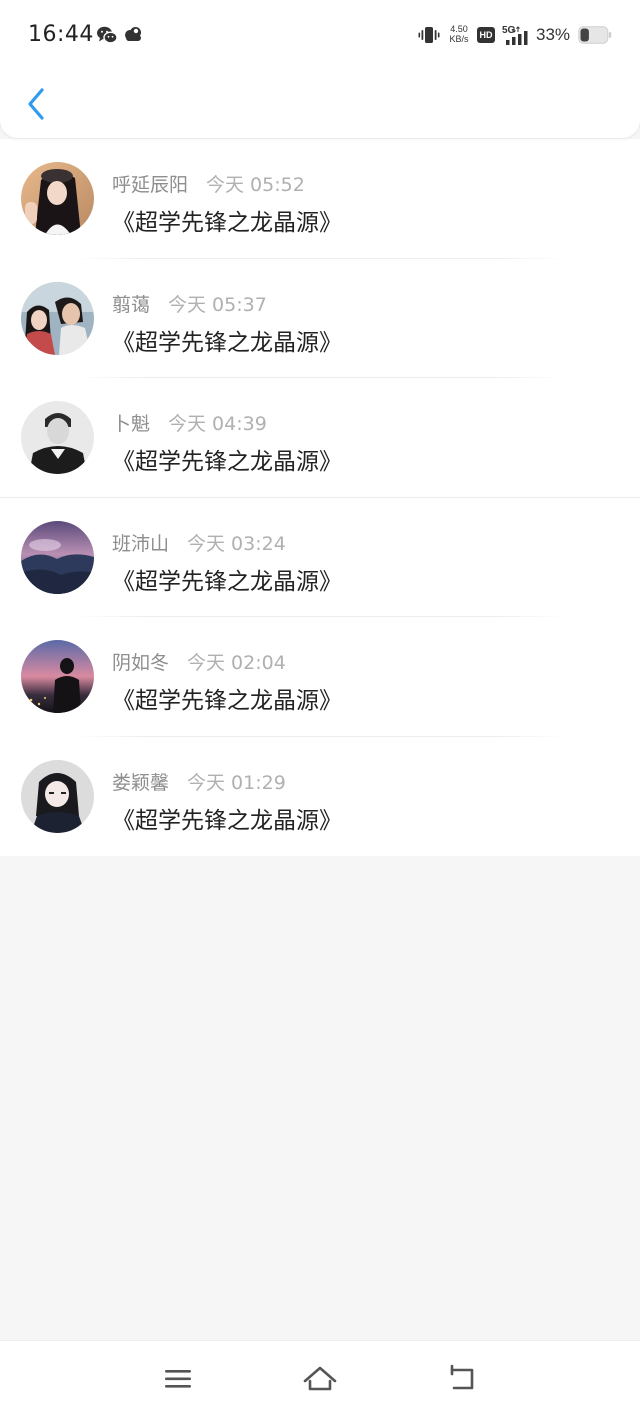 This screenshot has height=1416, width=640. What do you see at coordinates (320, 438) in the screenshot?
I see `list-item: 卜魁 今天 04:39 《超学先锋之龙晶源》` at bounding box center [320, 438].